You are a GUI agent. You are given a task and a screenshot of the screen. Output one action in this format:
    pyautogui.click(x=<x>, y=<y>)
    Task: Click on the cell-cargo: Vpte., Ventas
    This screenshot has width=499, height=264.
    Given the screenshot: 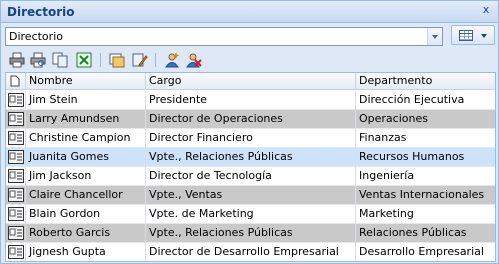 What is the action you would take?
    pyautogui.click(x=251, y=195)
    